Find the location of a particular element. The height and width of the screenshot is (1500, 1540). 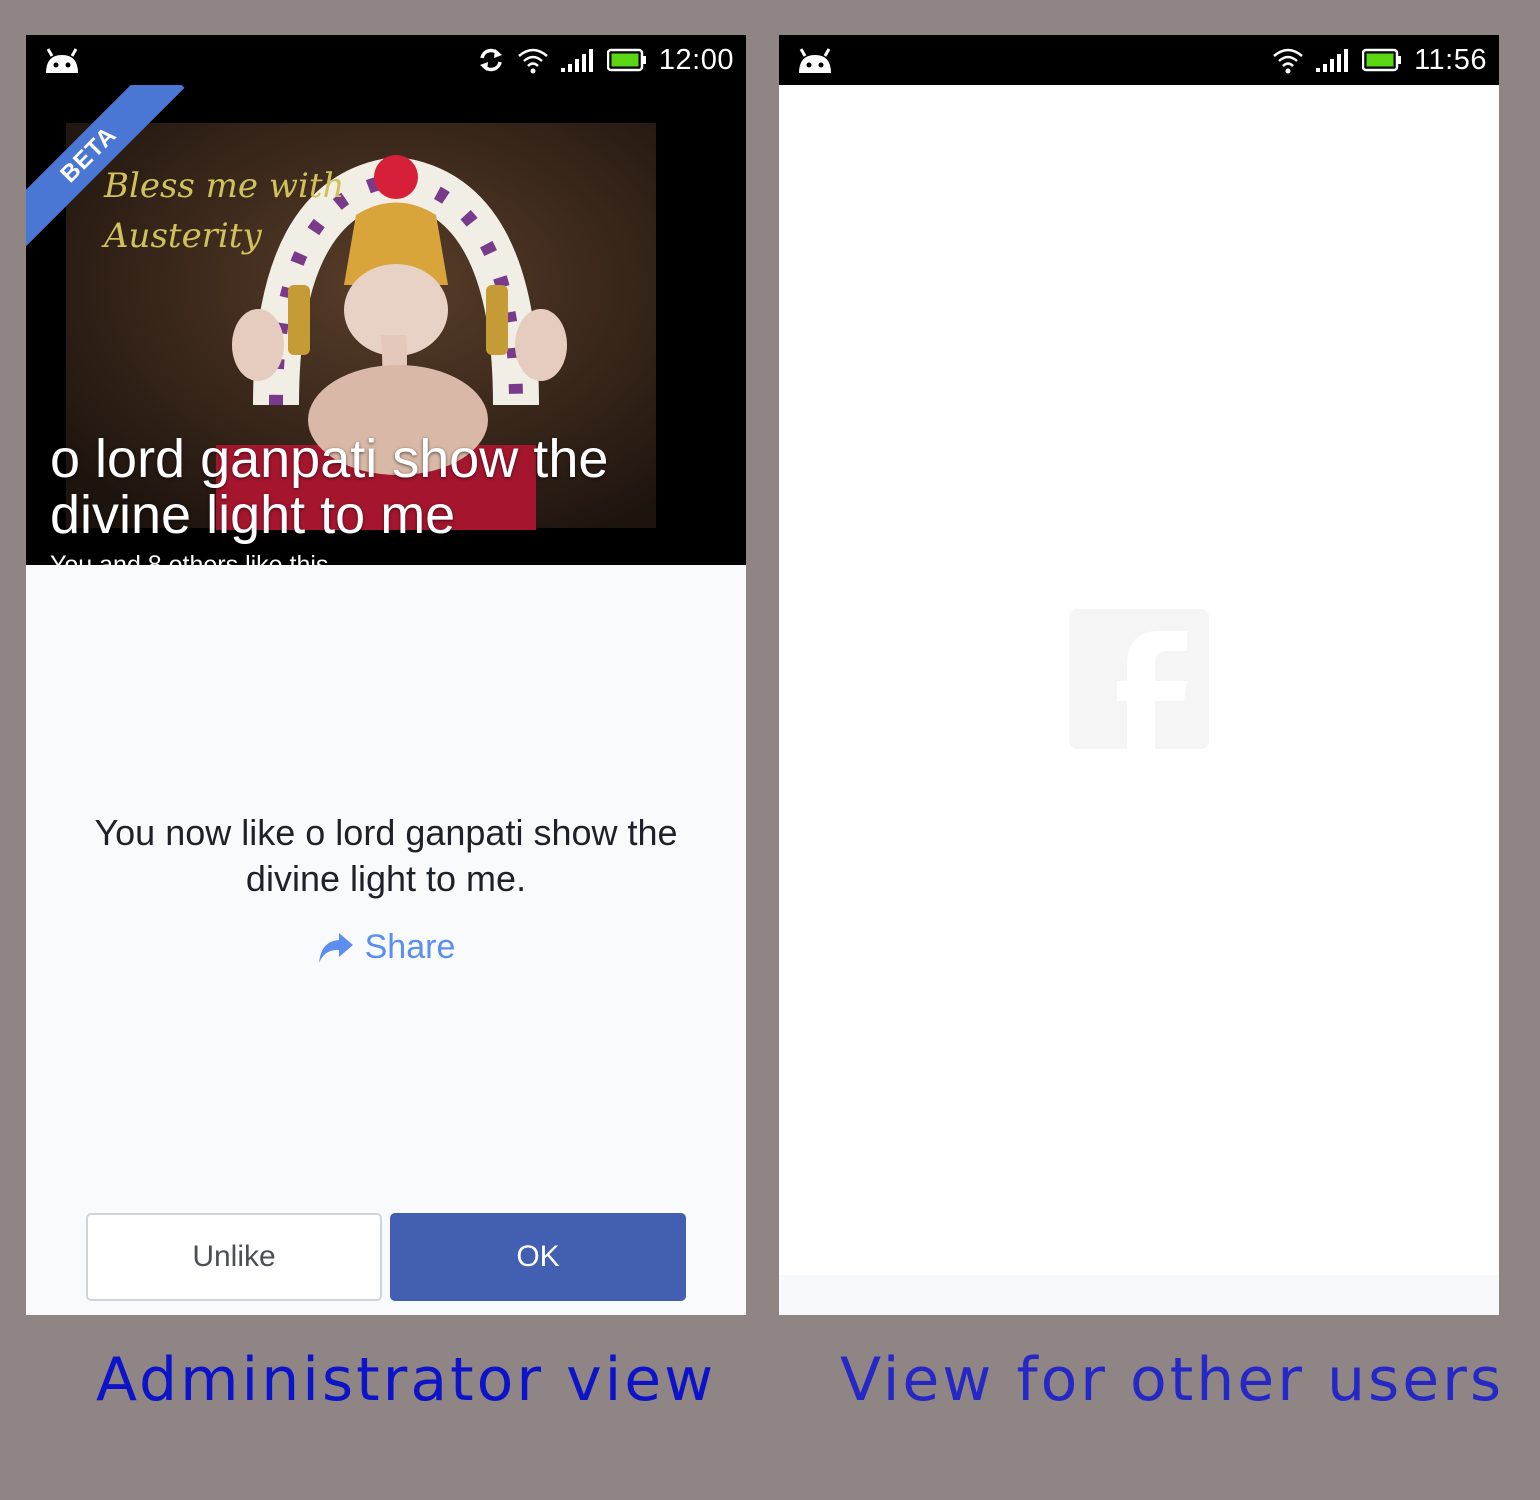

photo-caption-line1: Bless me with is located at coordinates (223, 186).